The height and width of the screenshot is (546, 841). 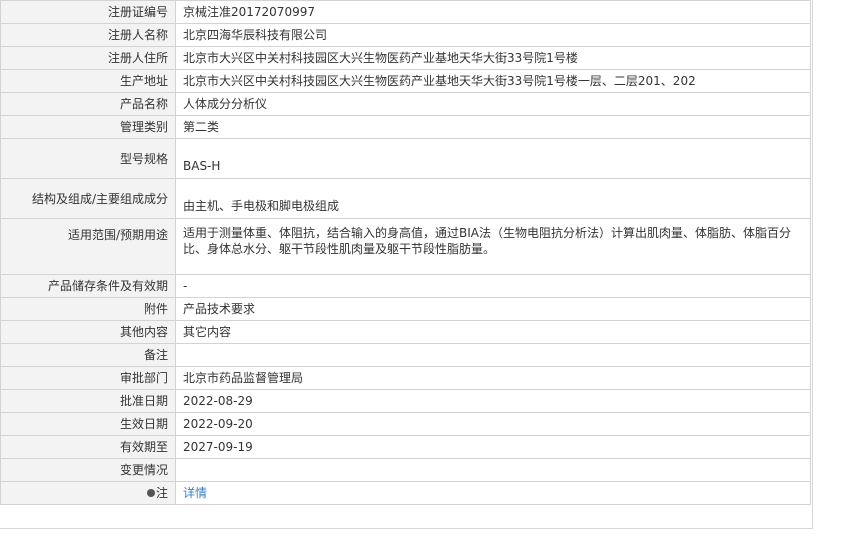 What do you see at coordinates (88, 309) in the screenshot?
I see `row-label: 附件` at bounding box center [88, 309].